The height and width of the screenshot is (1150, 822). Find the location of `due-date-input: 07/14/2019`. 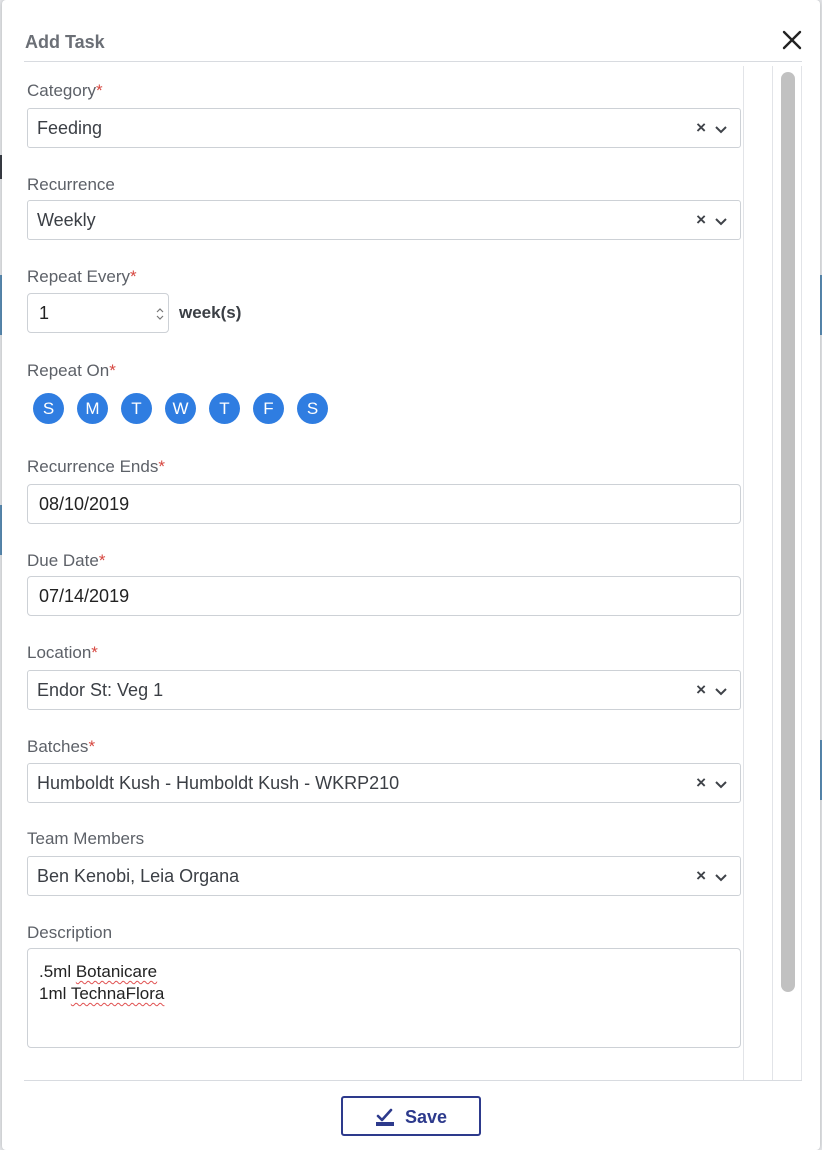

due-date-input: 07/14/2019 is located at coordinates (384, 596).